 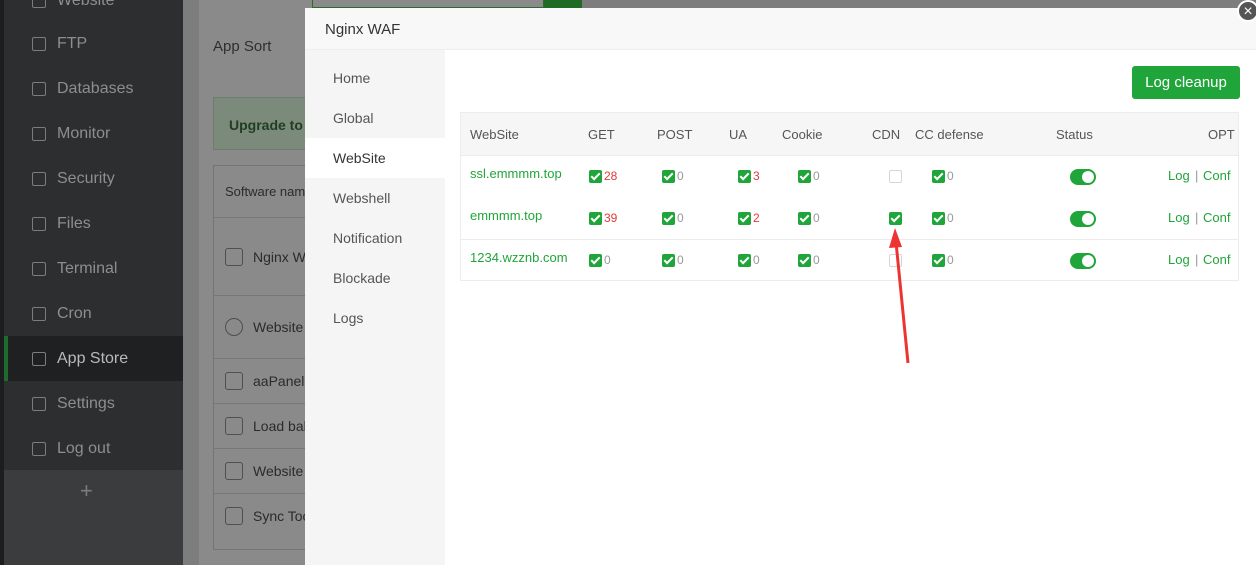 What do you see at coordinates (895, 238) in the screenshot?
I see `arrow-head` at bounding box center [895, 238].